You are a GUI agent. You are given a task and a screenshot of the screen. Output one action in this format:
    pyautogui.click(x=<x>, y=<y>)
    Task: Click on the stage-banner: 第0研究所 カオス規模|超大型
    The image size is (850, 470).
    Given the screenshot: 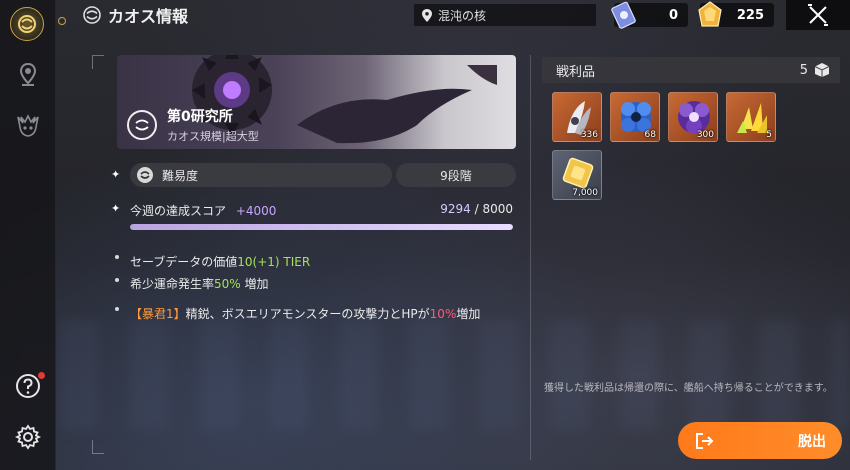 What is the action you would take?
    pyautogui.click(x=316, y=102)
    